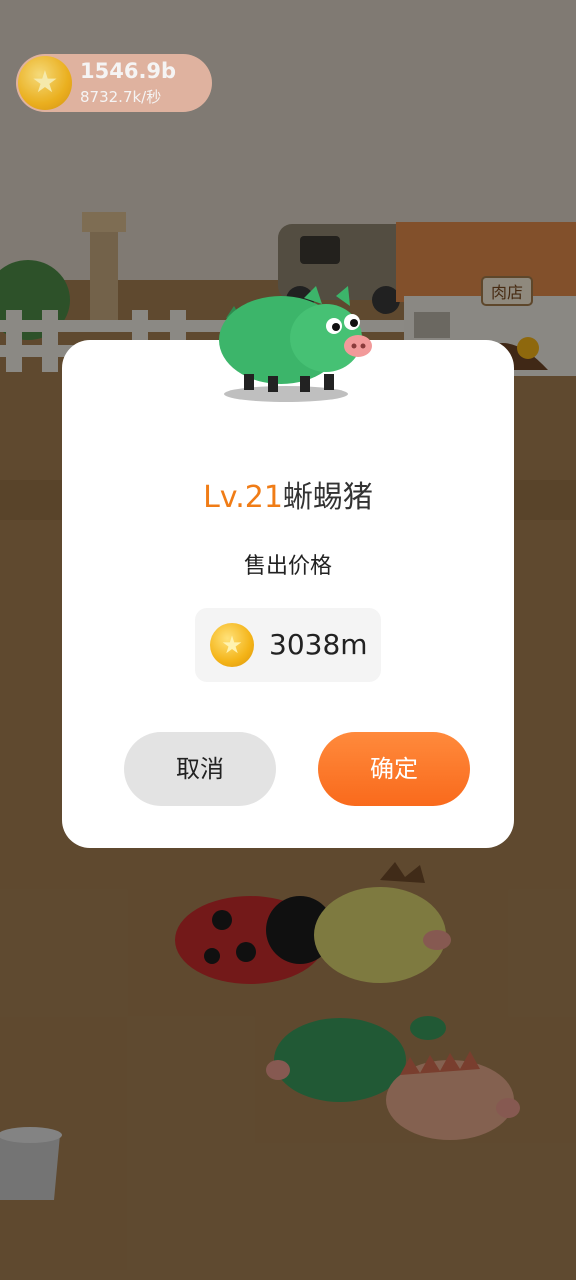 This screenshot has height=1280, width=576. I want to click on cancel-button: 取消, so click(200, 769).